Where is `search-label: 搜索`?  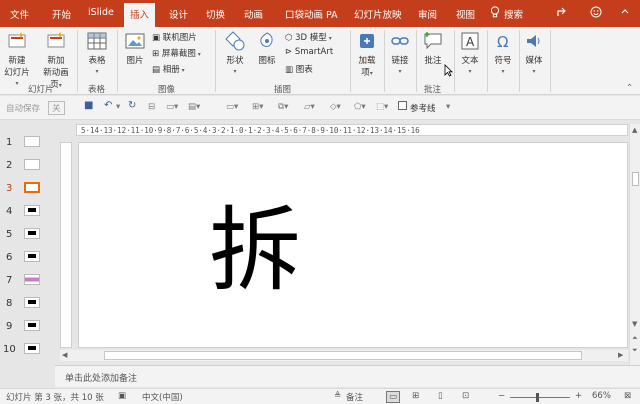
search-label: 搜索 is located at coordinates (513, 14).